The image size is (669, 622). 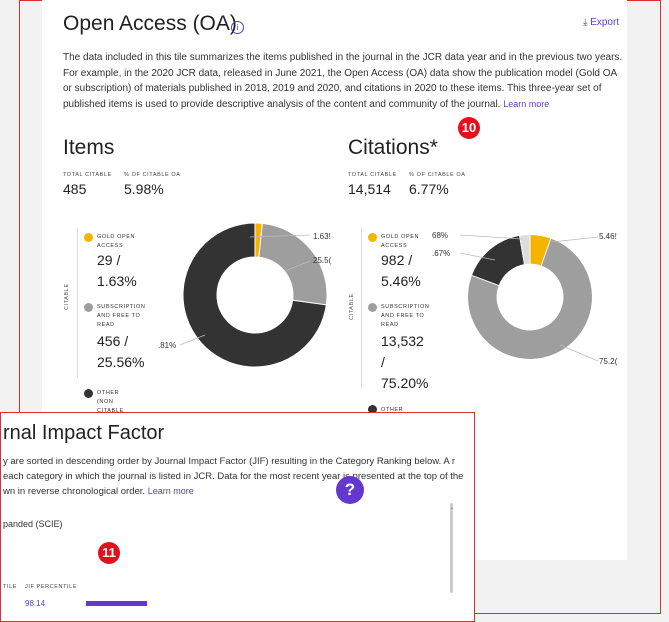 What do you see at coordinates (529, 298) in the screenshot?
I see `citations-callout-lines` at bounding box center [529, 298].